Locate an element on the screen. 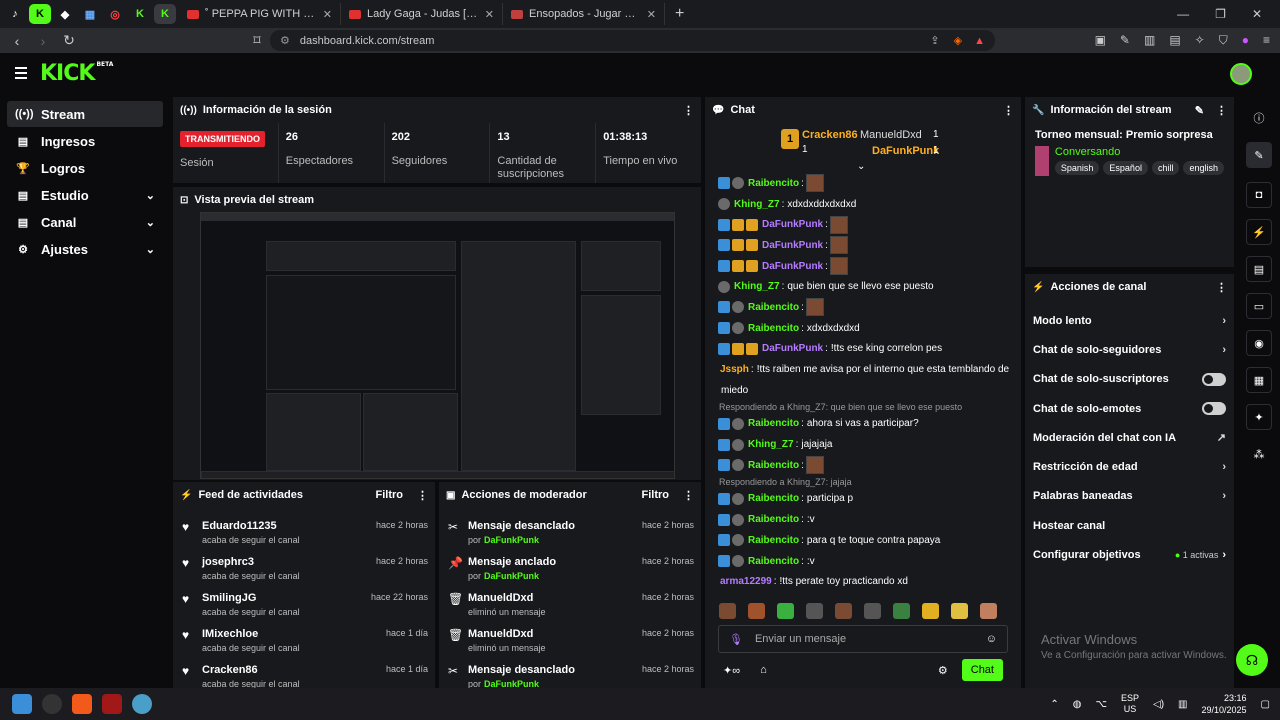  infinity-icon: ✦∞ is located at coordinates (731, 670).